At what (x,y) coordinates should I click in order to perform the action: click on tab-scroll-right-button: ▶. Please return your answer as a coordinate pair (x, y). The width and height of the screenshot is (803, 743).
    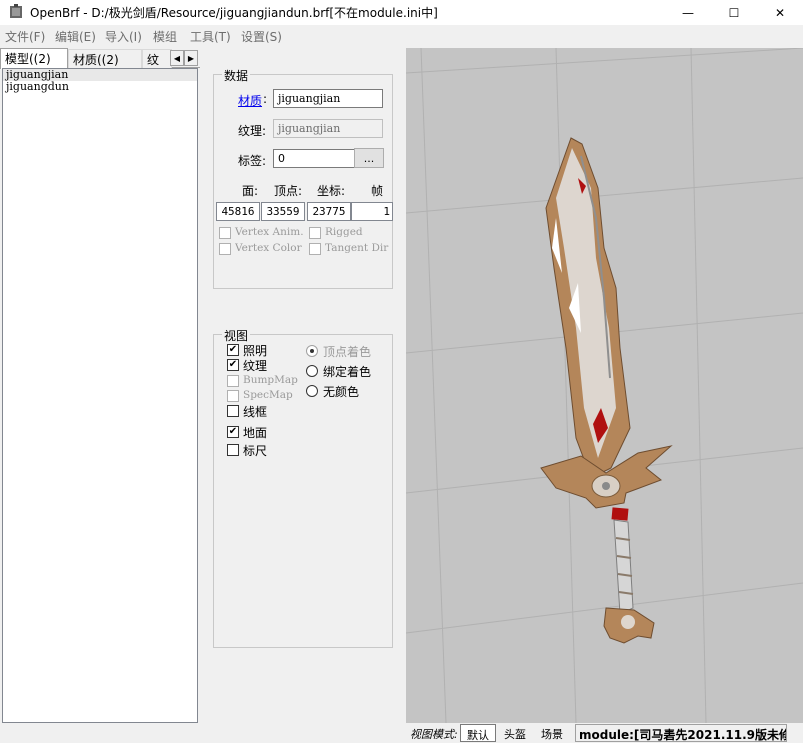
    Looking at the image, I should click on (191, 58).